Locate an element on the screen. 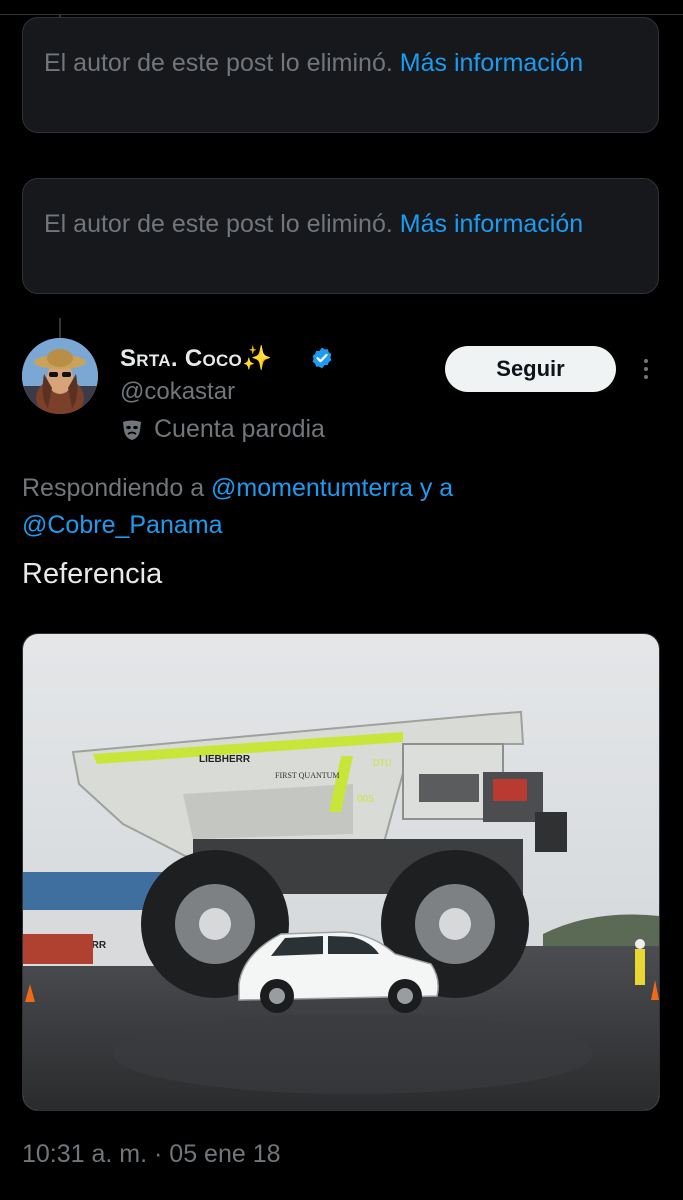 The height and width of the screenshot is (1200, 683). replying-prefix: Respondiendo a is located at coordinates (113, 488).